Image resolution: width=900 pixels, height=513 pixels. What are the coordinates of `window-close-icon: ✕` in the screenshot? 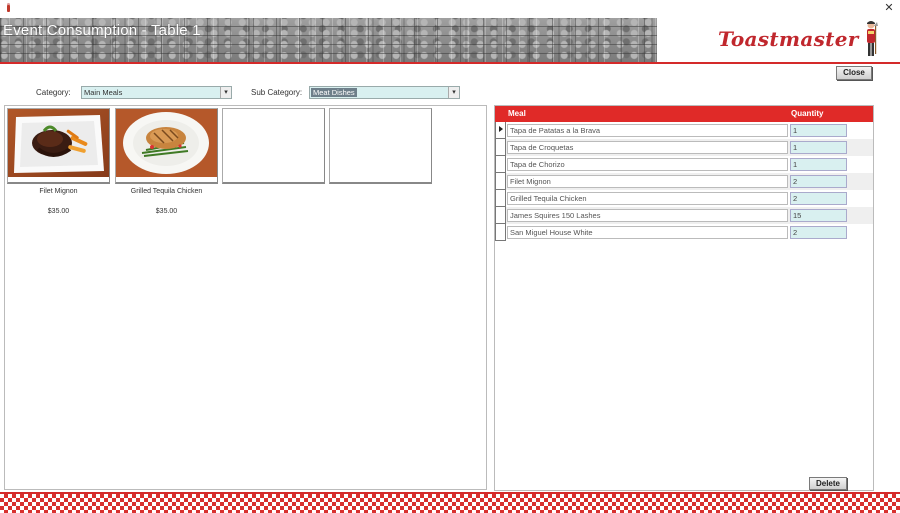 It's located at (889, 8).